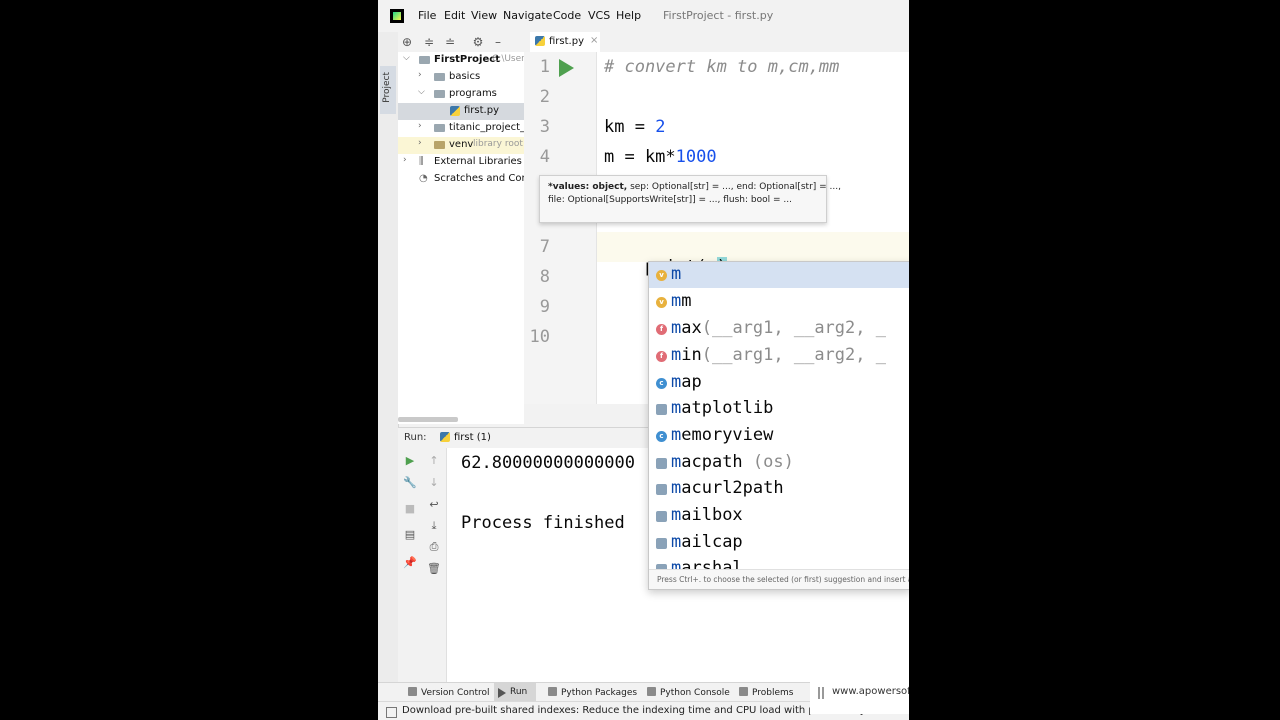  Describe the element at coordinates (779, 543) in the screenshot. I see `completion-item: mailcap` at that location.